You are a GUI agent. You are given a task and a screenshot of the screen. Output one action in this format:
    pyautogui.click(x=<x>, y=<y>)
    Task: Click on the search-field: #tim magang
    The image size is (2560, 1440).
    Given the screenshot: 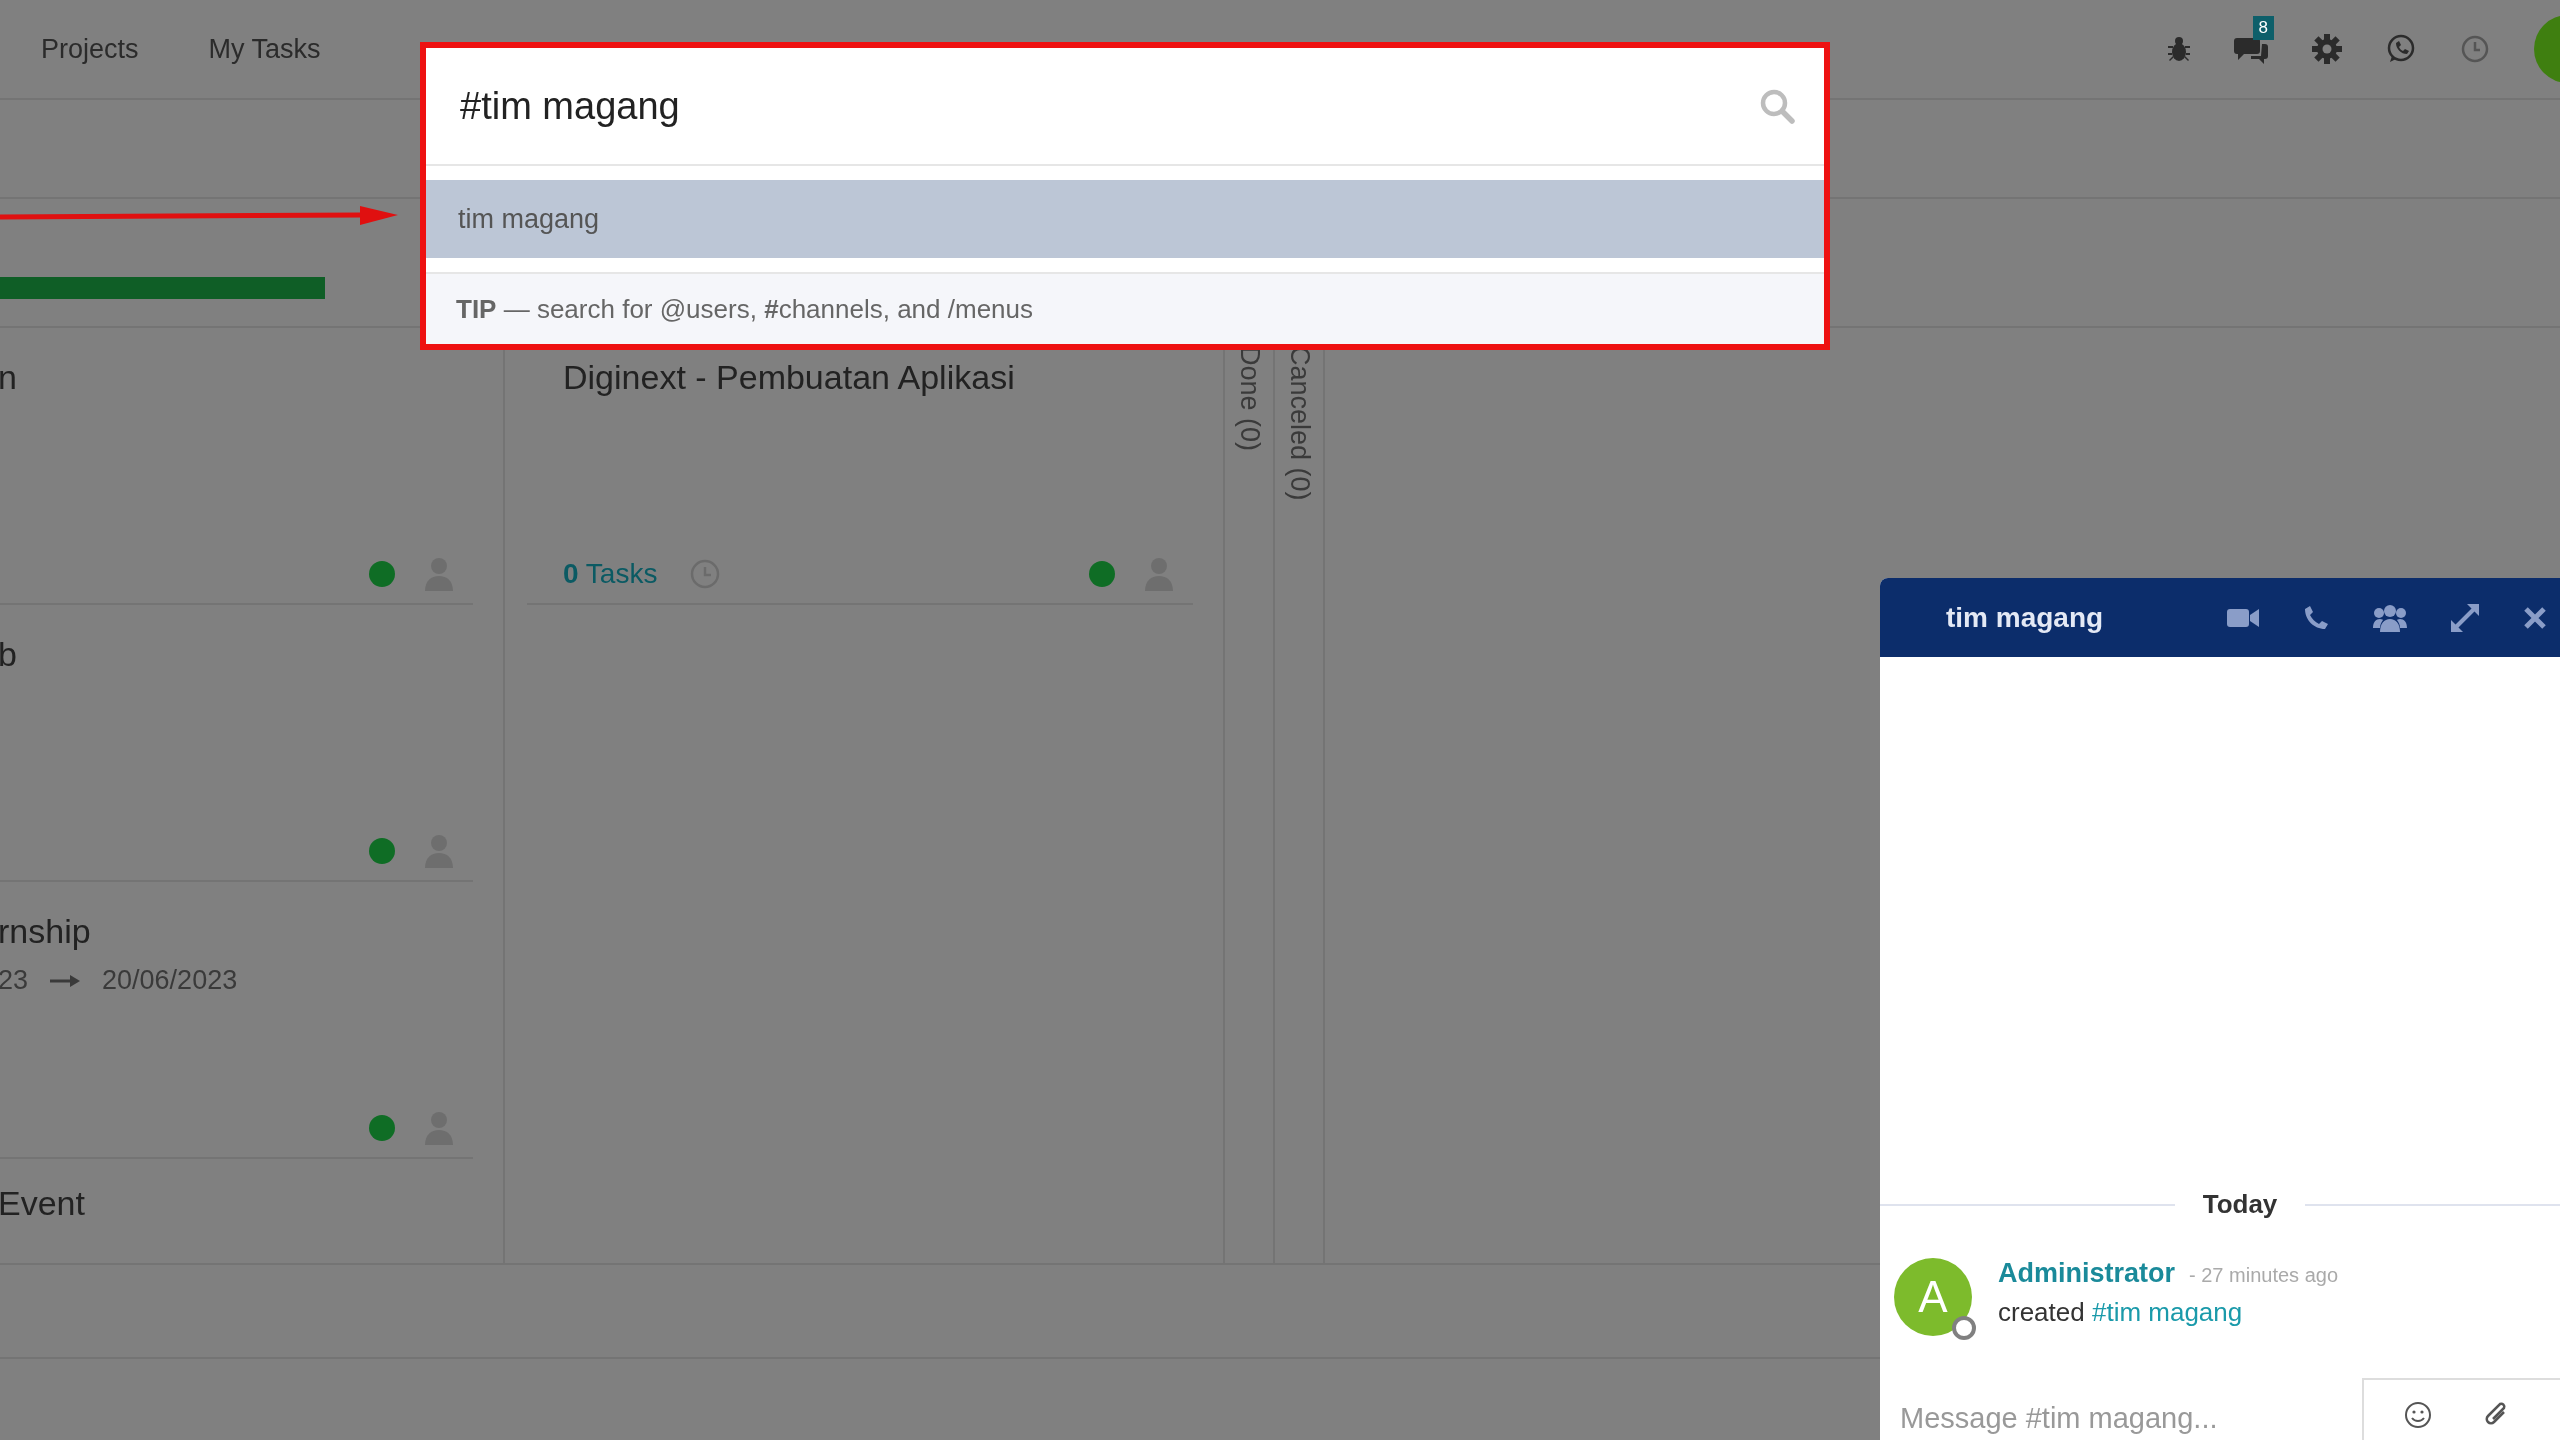 What is the action you would take?
    pyautogui.click(x=1108, y=106)
    